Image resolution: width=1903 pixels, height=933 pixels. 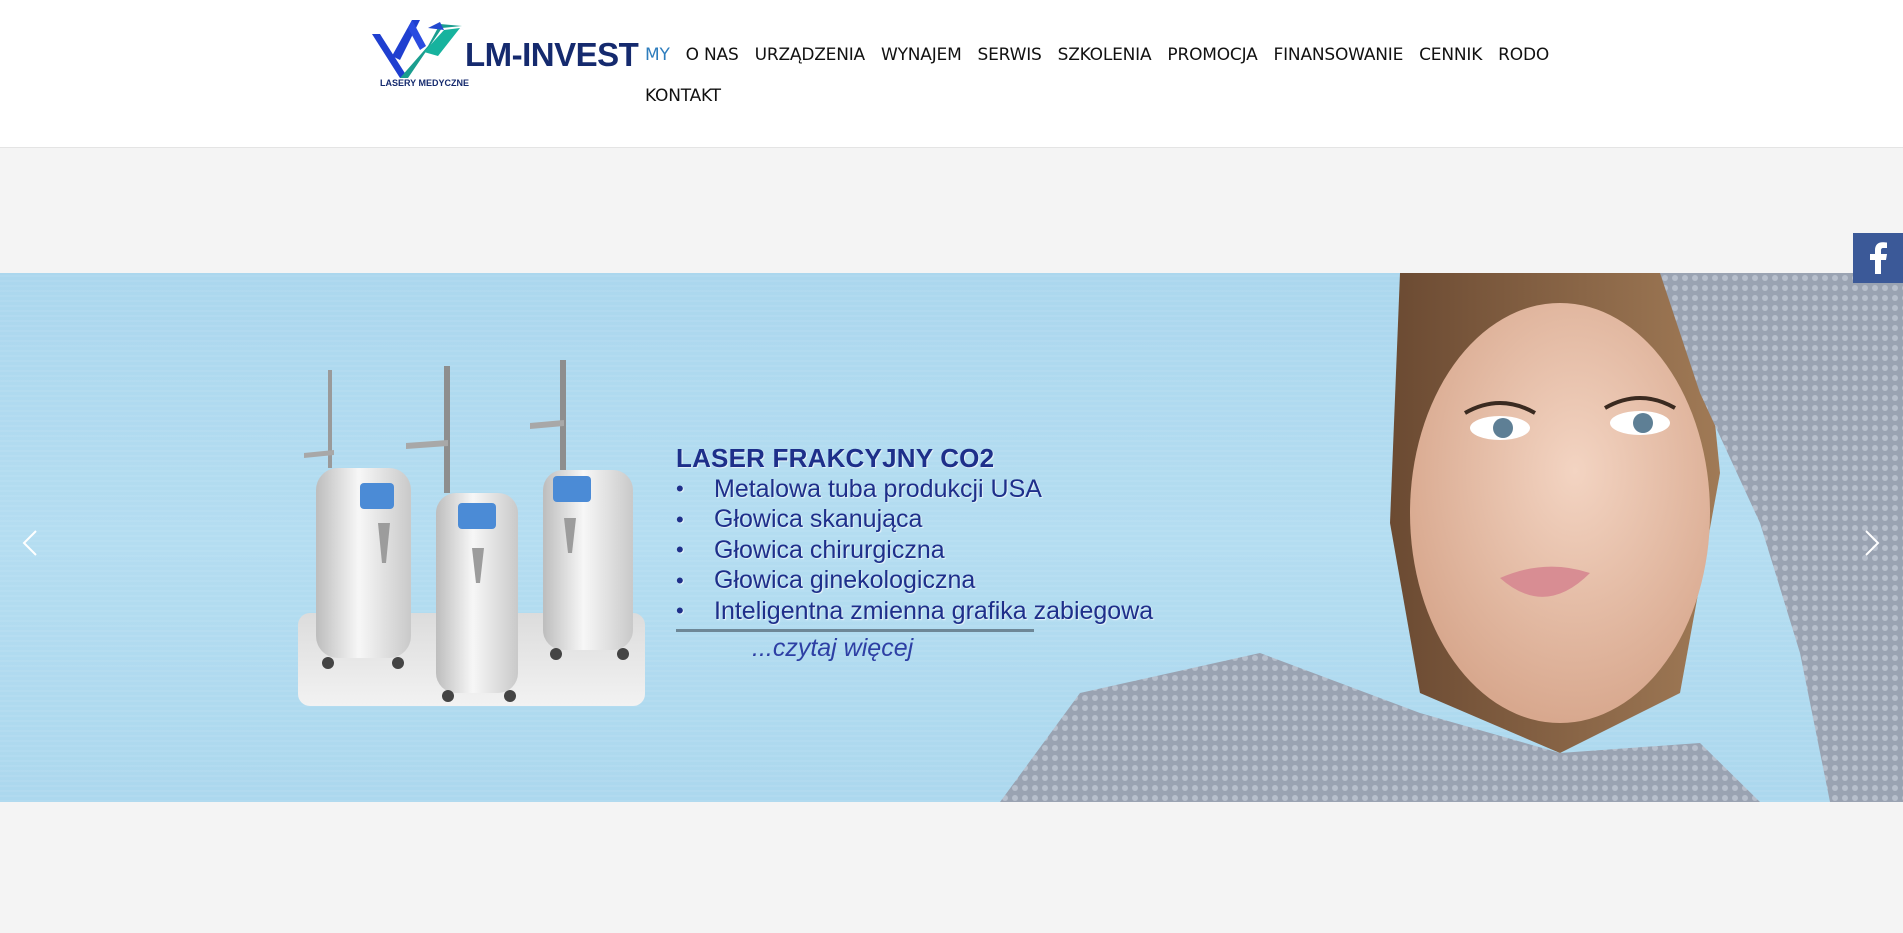 What do you see at coordinates (552, 54) in the screenshot?
I see `brand-name: LM-INVEST` at bounding box center [552, 54].